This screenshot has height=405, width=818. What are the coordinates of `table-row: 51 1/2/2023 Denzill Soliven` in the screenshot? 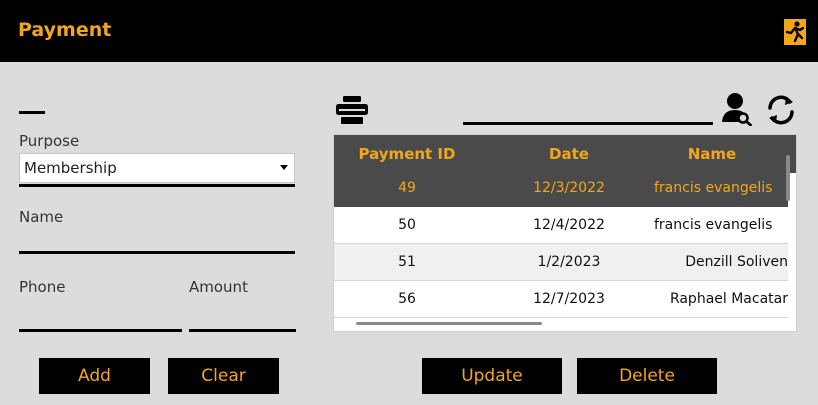 It's located at (561, 262).